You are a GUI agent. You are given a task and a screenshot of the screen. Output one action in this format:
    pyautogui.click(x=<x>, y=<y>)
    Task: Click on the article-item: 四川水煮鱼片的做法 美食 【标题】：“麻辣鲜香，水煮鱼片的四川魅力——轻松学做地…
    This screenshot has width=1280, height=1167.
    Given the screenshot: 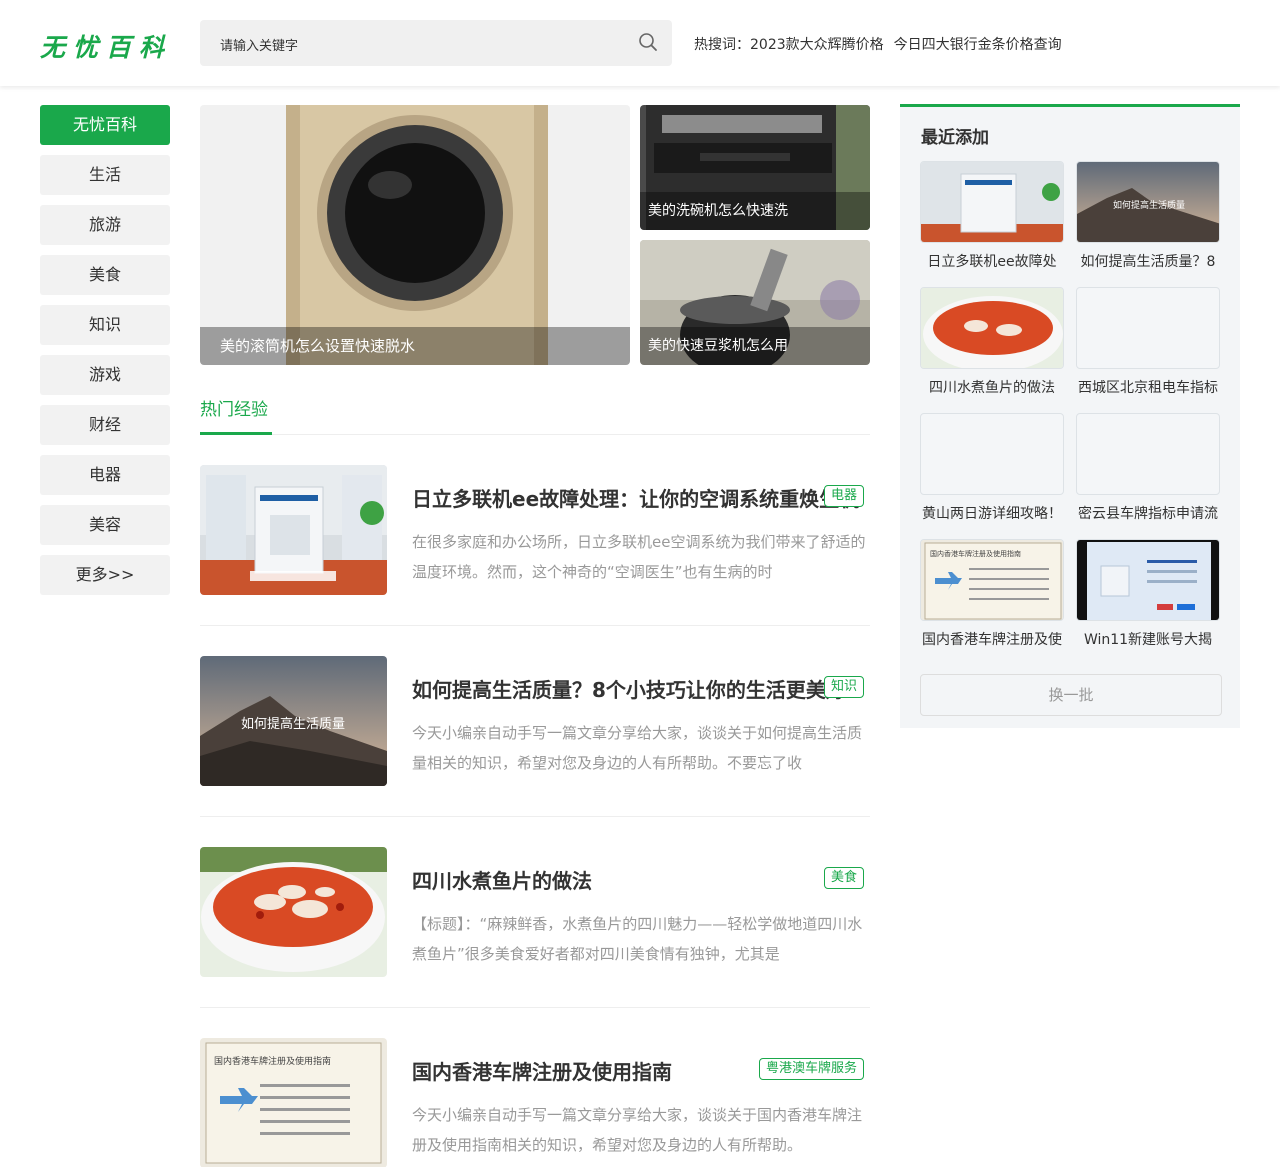 What is the action you would take?
    pyautogui.click(x=535, y=912)
    